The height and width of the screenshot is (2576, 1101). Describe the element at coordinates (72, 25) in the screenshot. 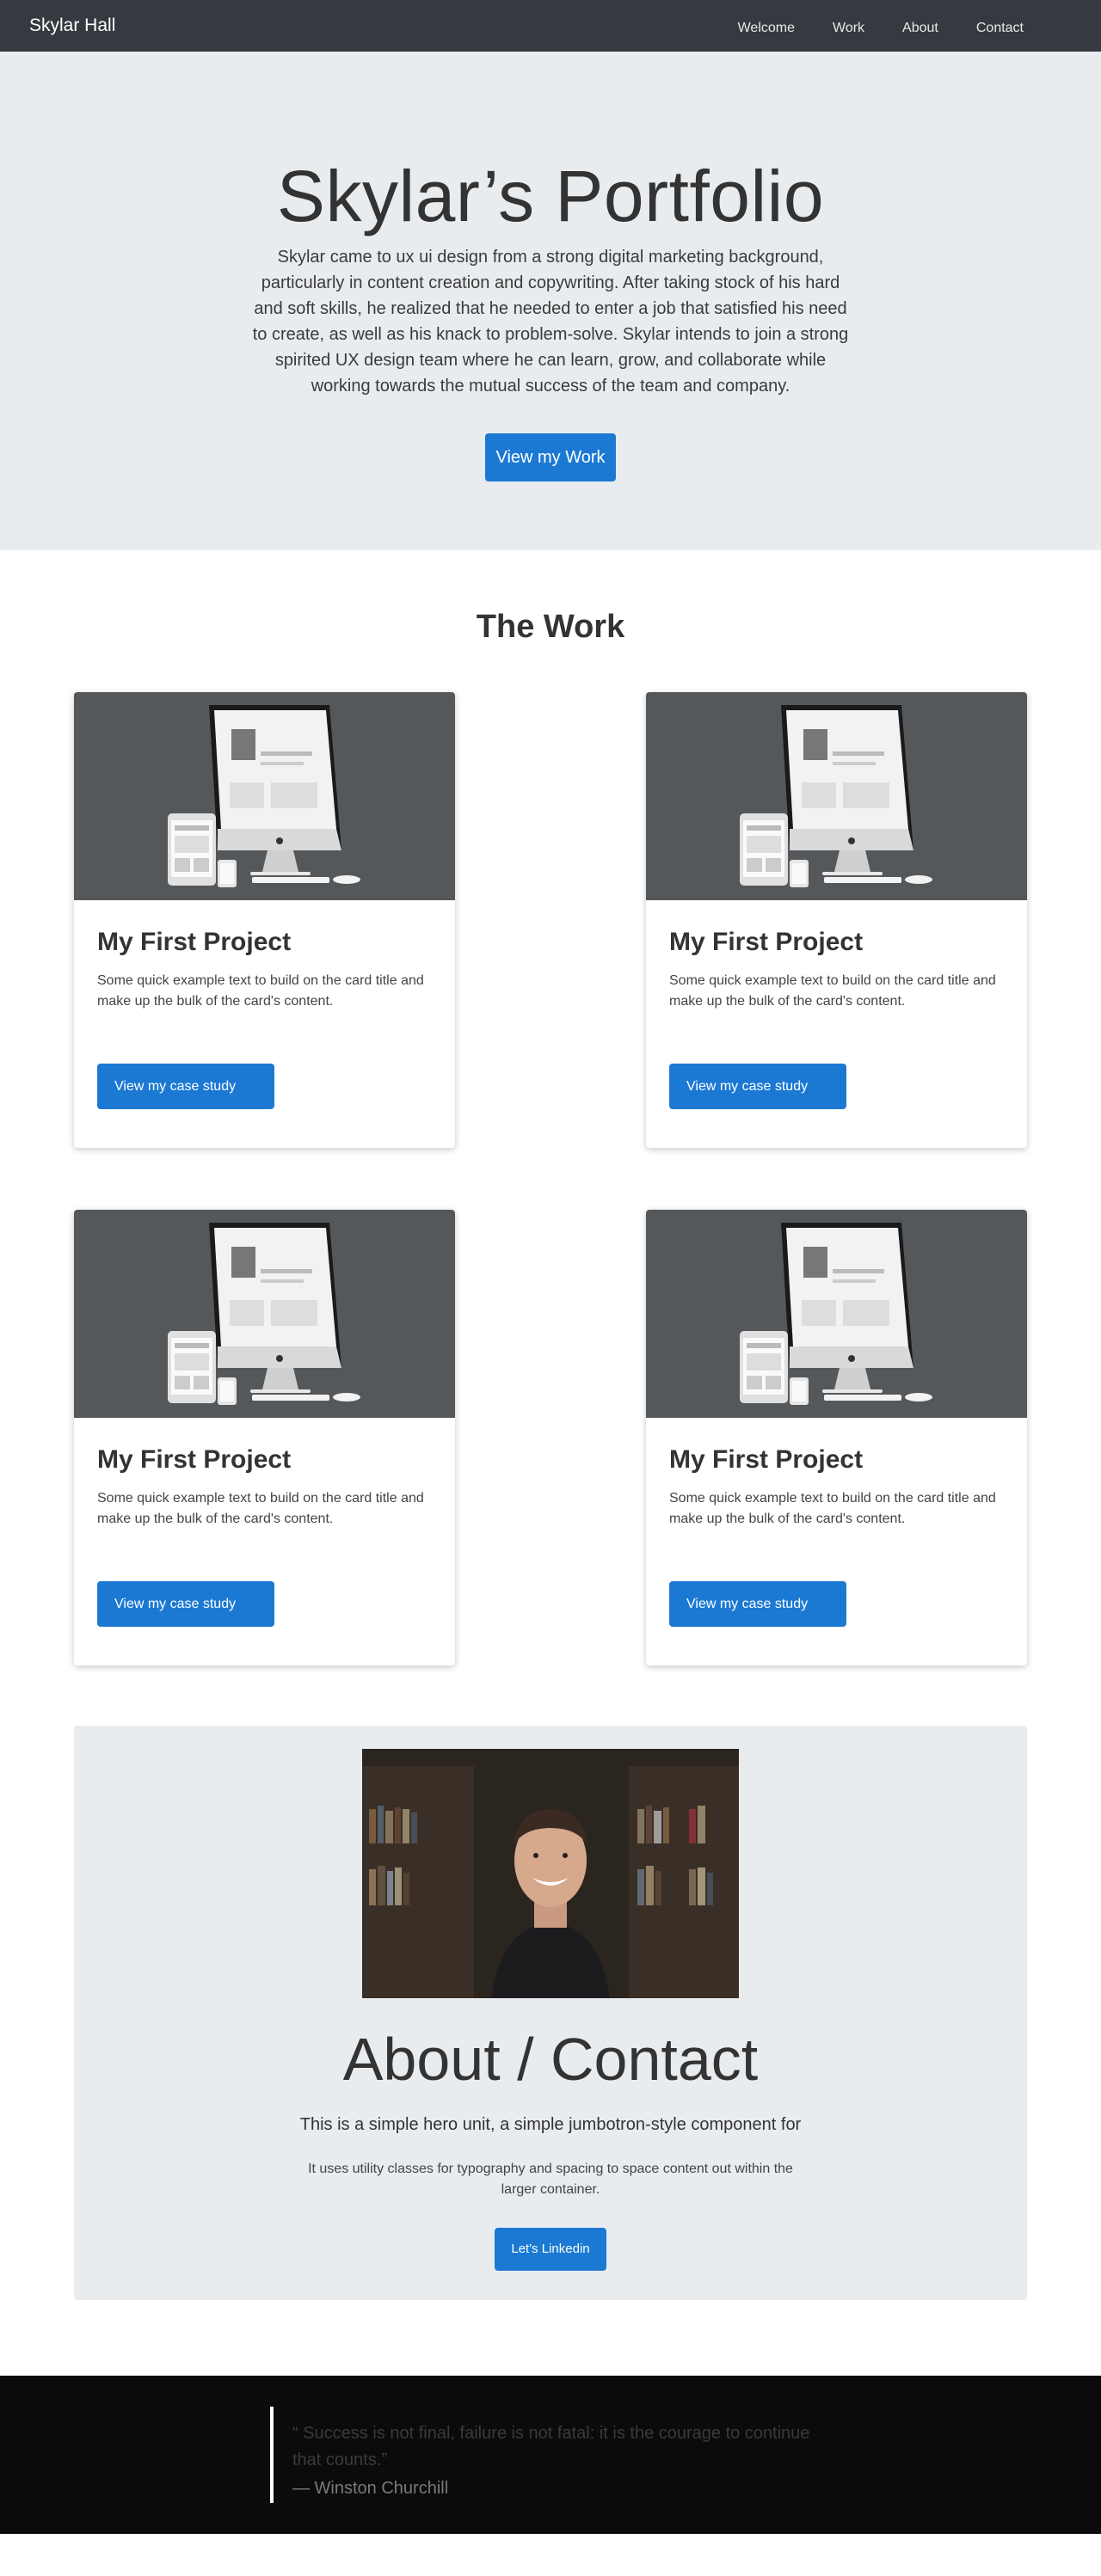

I see `brand-link: Skylar Hall` at that location.